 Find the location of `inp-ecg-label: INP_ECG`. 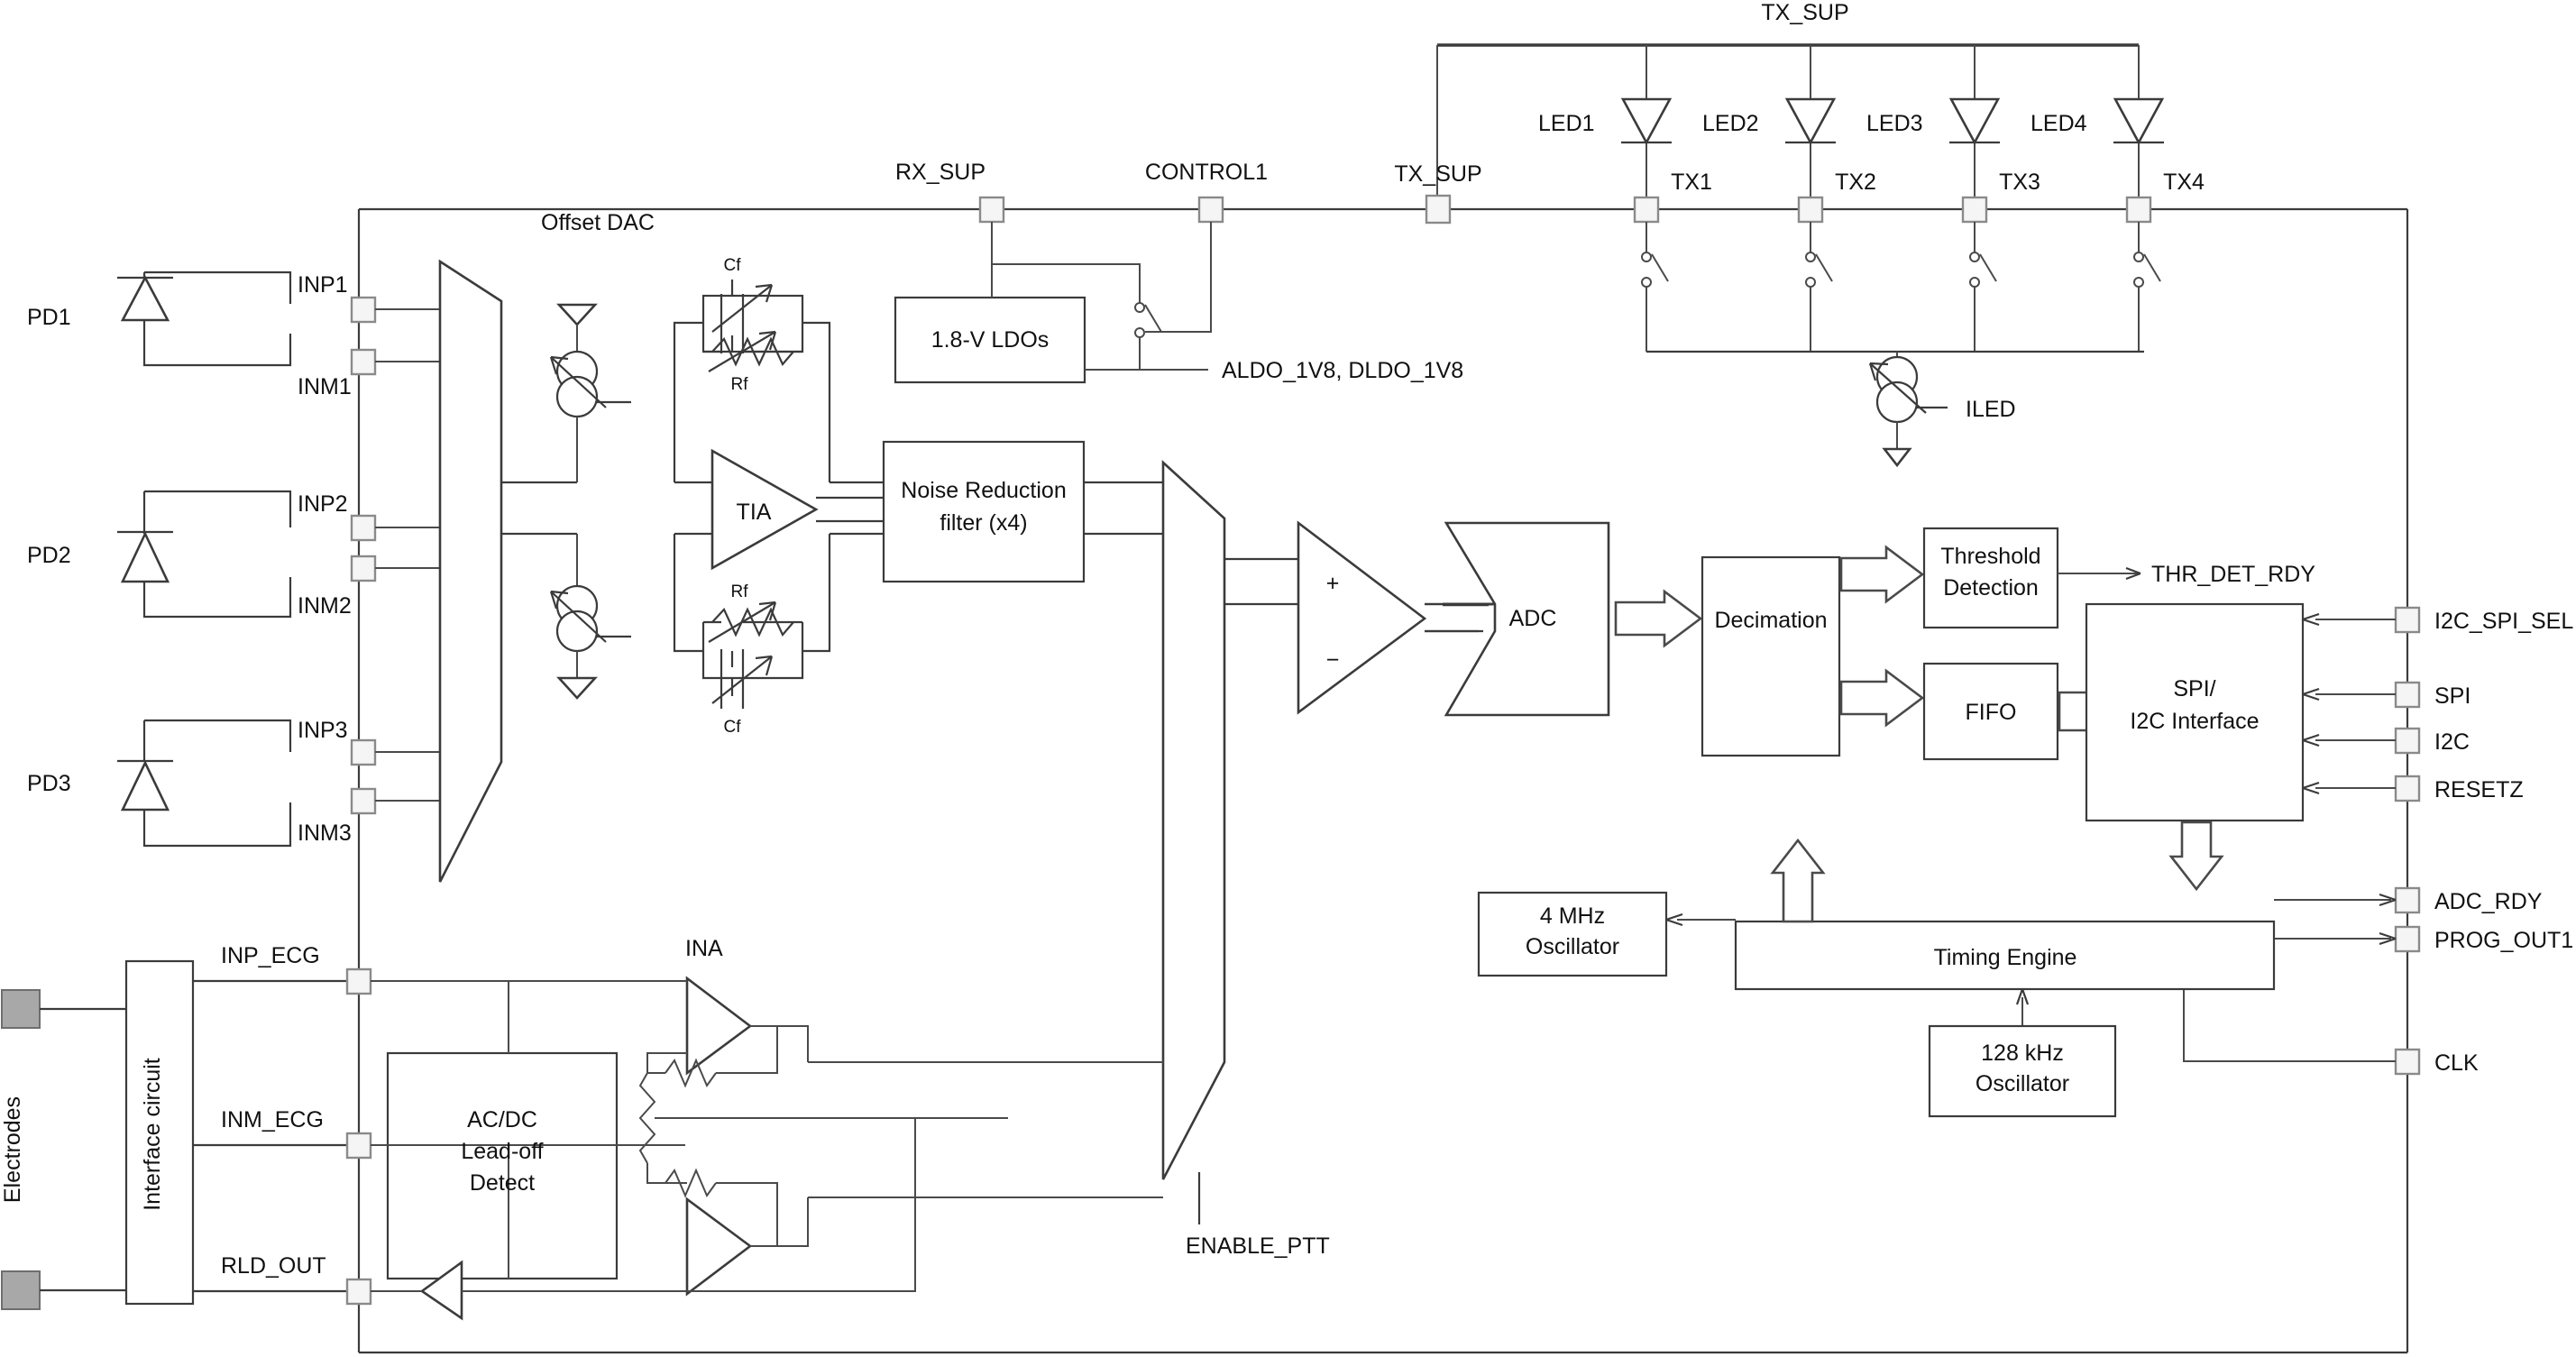

inp-ecg-label: INP_ECG is located at coordinates (270, 955).